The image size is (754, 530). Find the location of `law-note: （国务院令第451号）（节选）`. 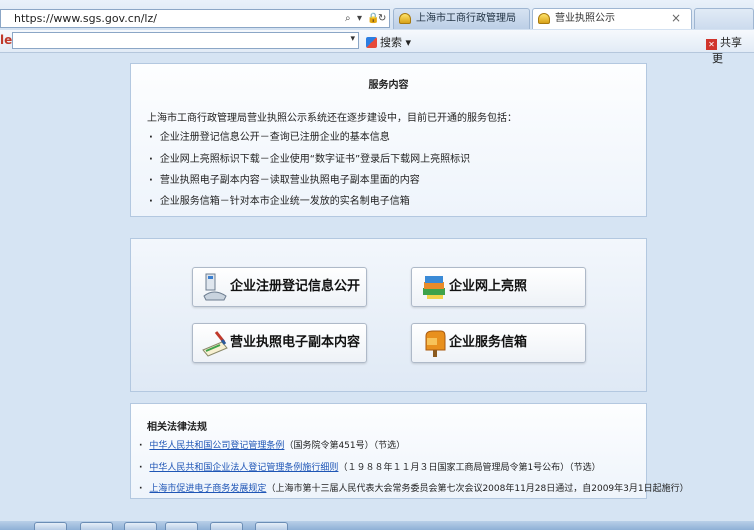

law-note: （国务院令第451号）（节选） is located at coordinates (345, 446).